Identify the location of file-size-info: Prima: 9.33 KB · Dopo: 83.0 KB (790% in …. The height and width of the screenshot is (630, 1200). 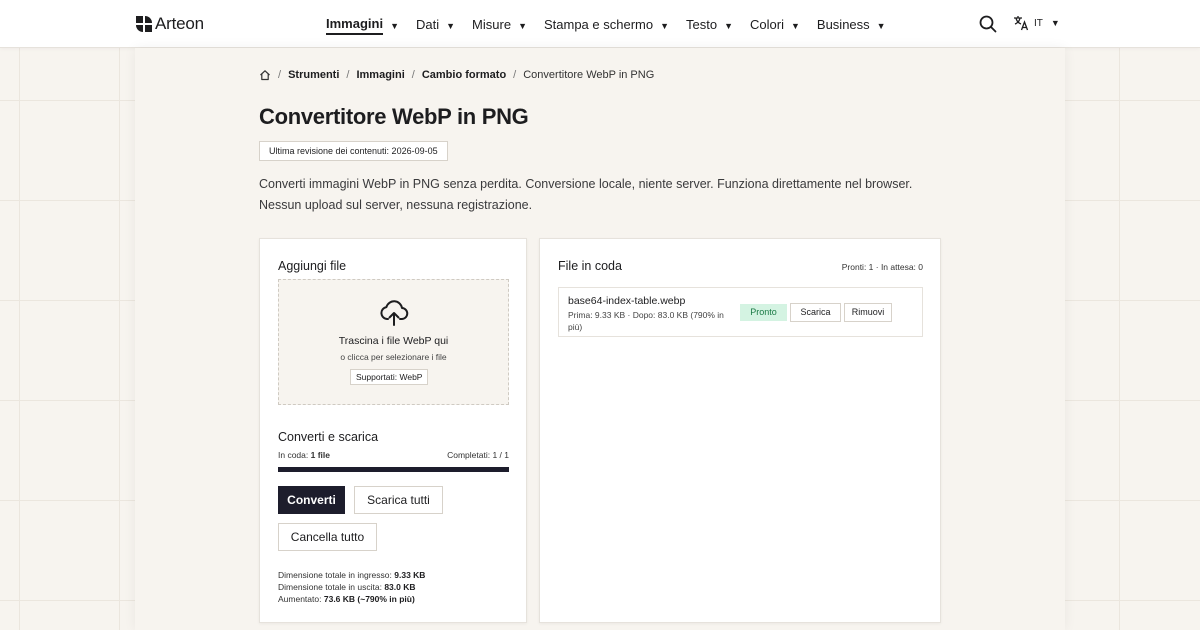
(646, 321).